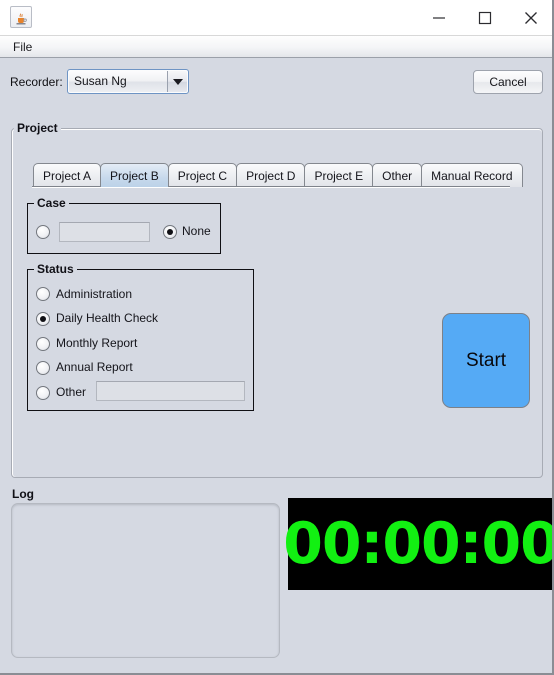 This screenshot has width=554, height=675. What do you see at coordinates (21, 17) in the screenshot?
I see `java-coffee-cup-icon` at bounding box center [21, 17].